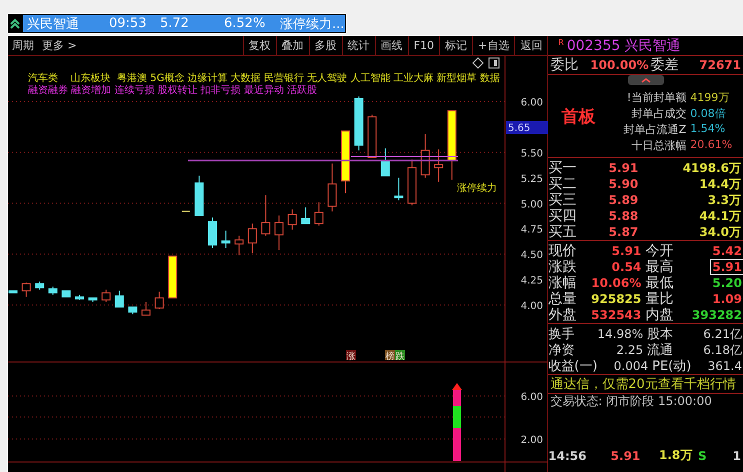  What do you see at coordinates (711, 145) in the screenshot?
I see `board-value: 20.61%` at bounding box center [711, 145].